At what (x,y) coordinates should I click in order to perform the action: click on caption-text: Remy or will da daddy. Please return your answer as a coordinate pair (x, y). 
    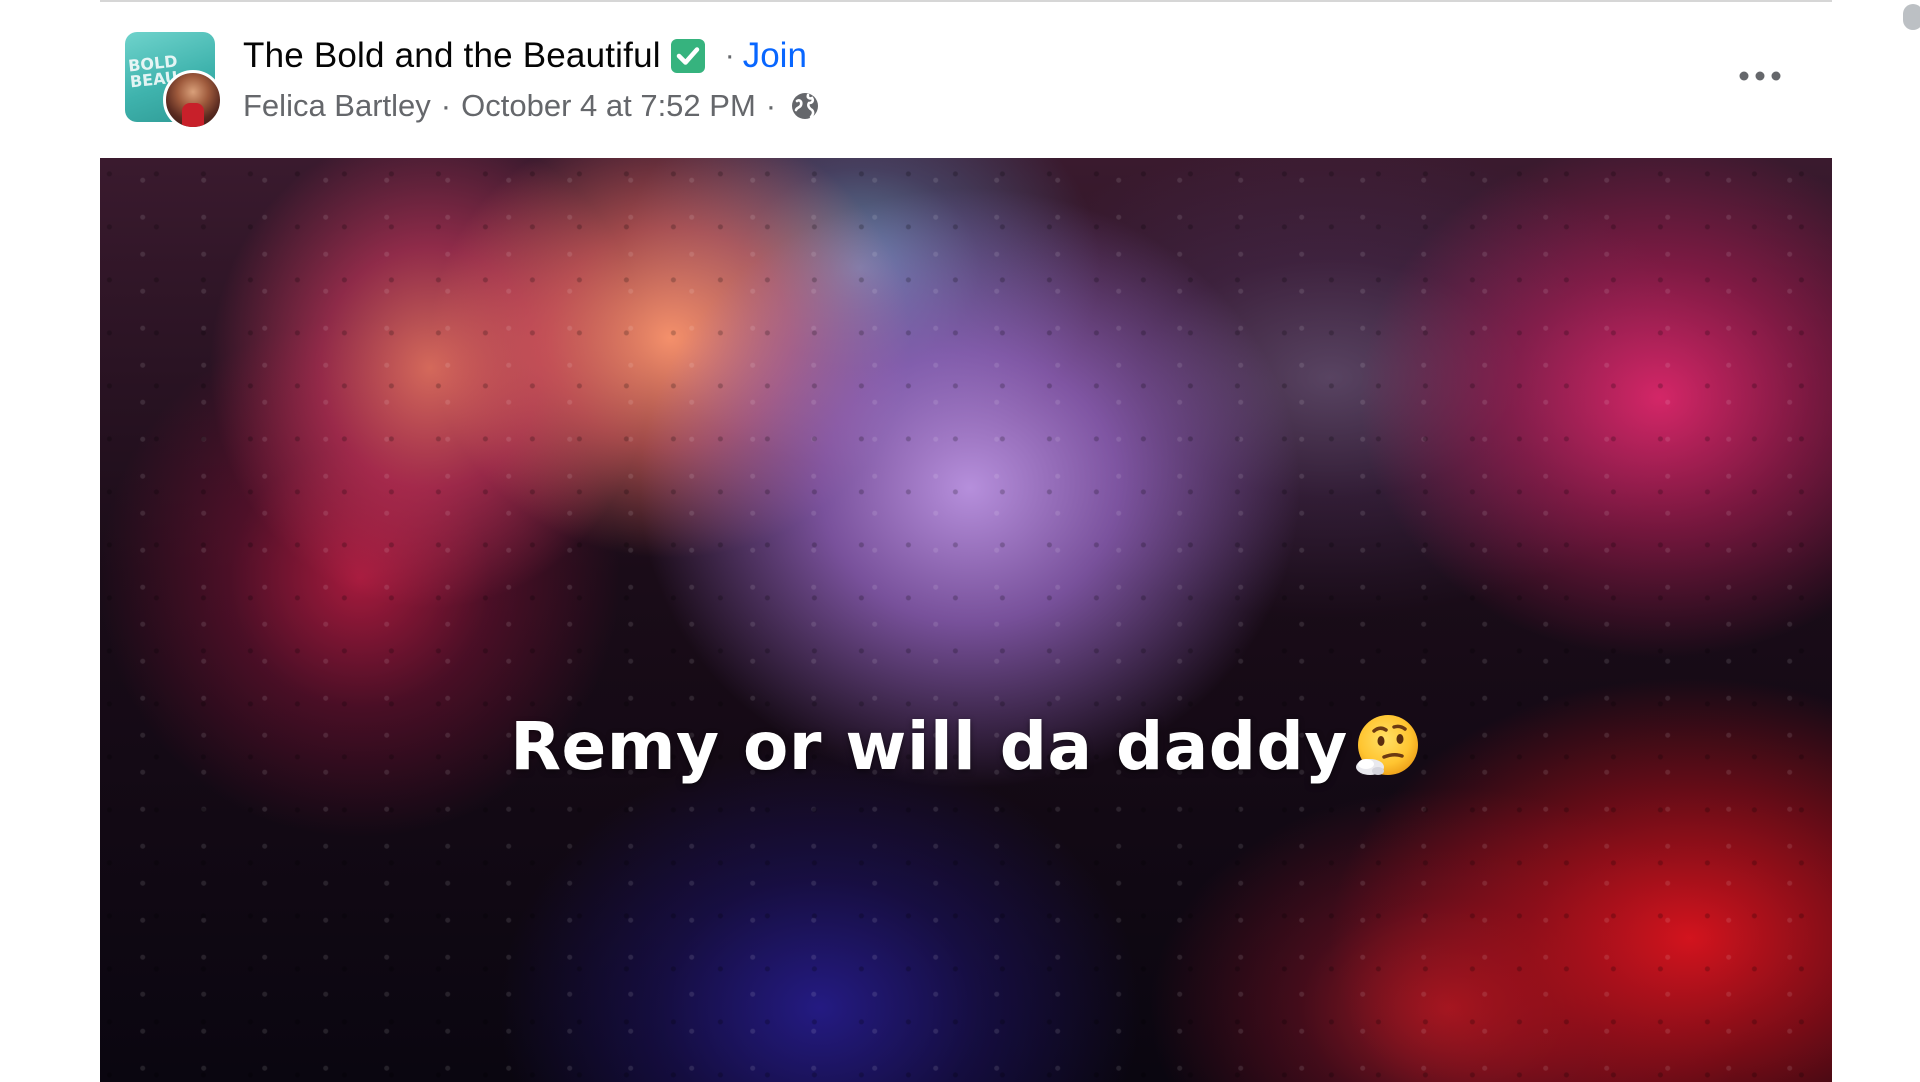
    Looking at the image, I should click on (929, 746).